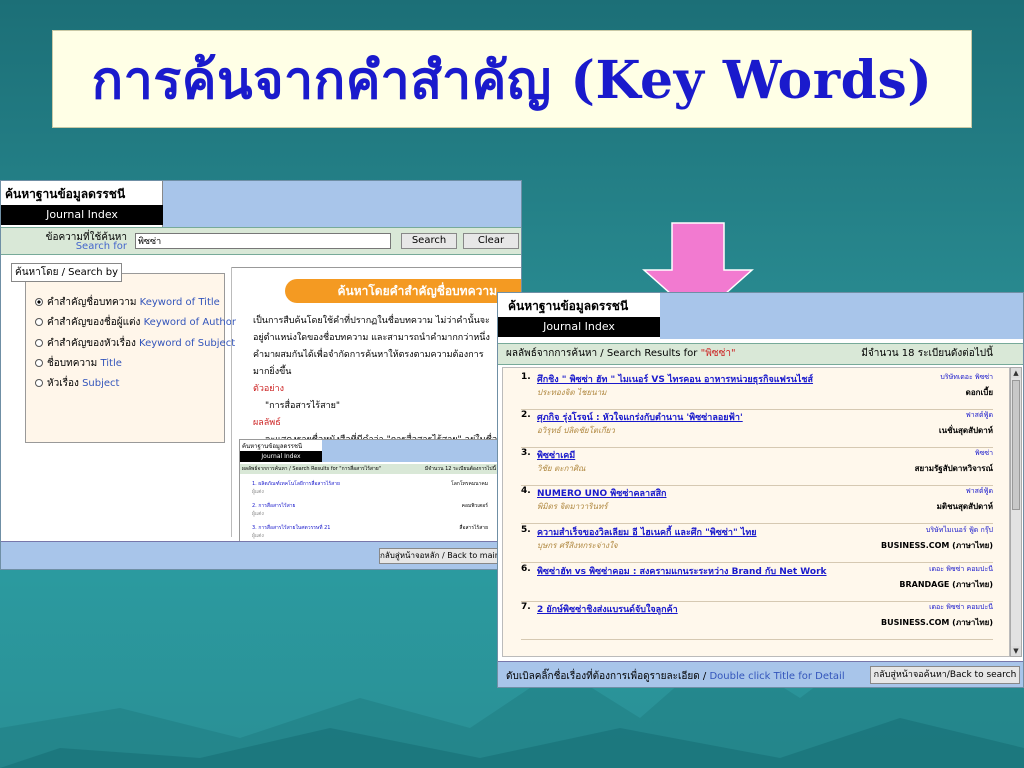 The image size is (1024, 768). I want to click on scroll-up-icon: ▲, so click(1016, 373).